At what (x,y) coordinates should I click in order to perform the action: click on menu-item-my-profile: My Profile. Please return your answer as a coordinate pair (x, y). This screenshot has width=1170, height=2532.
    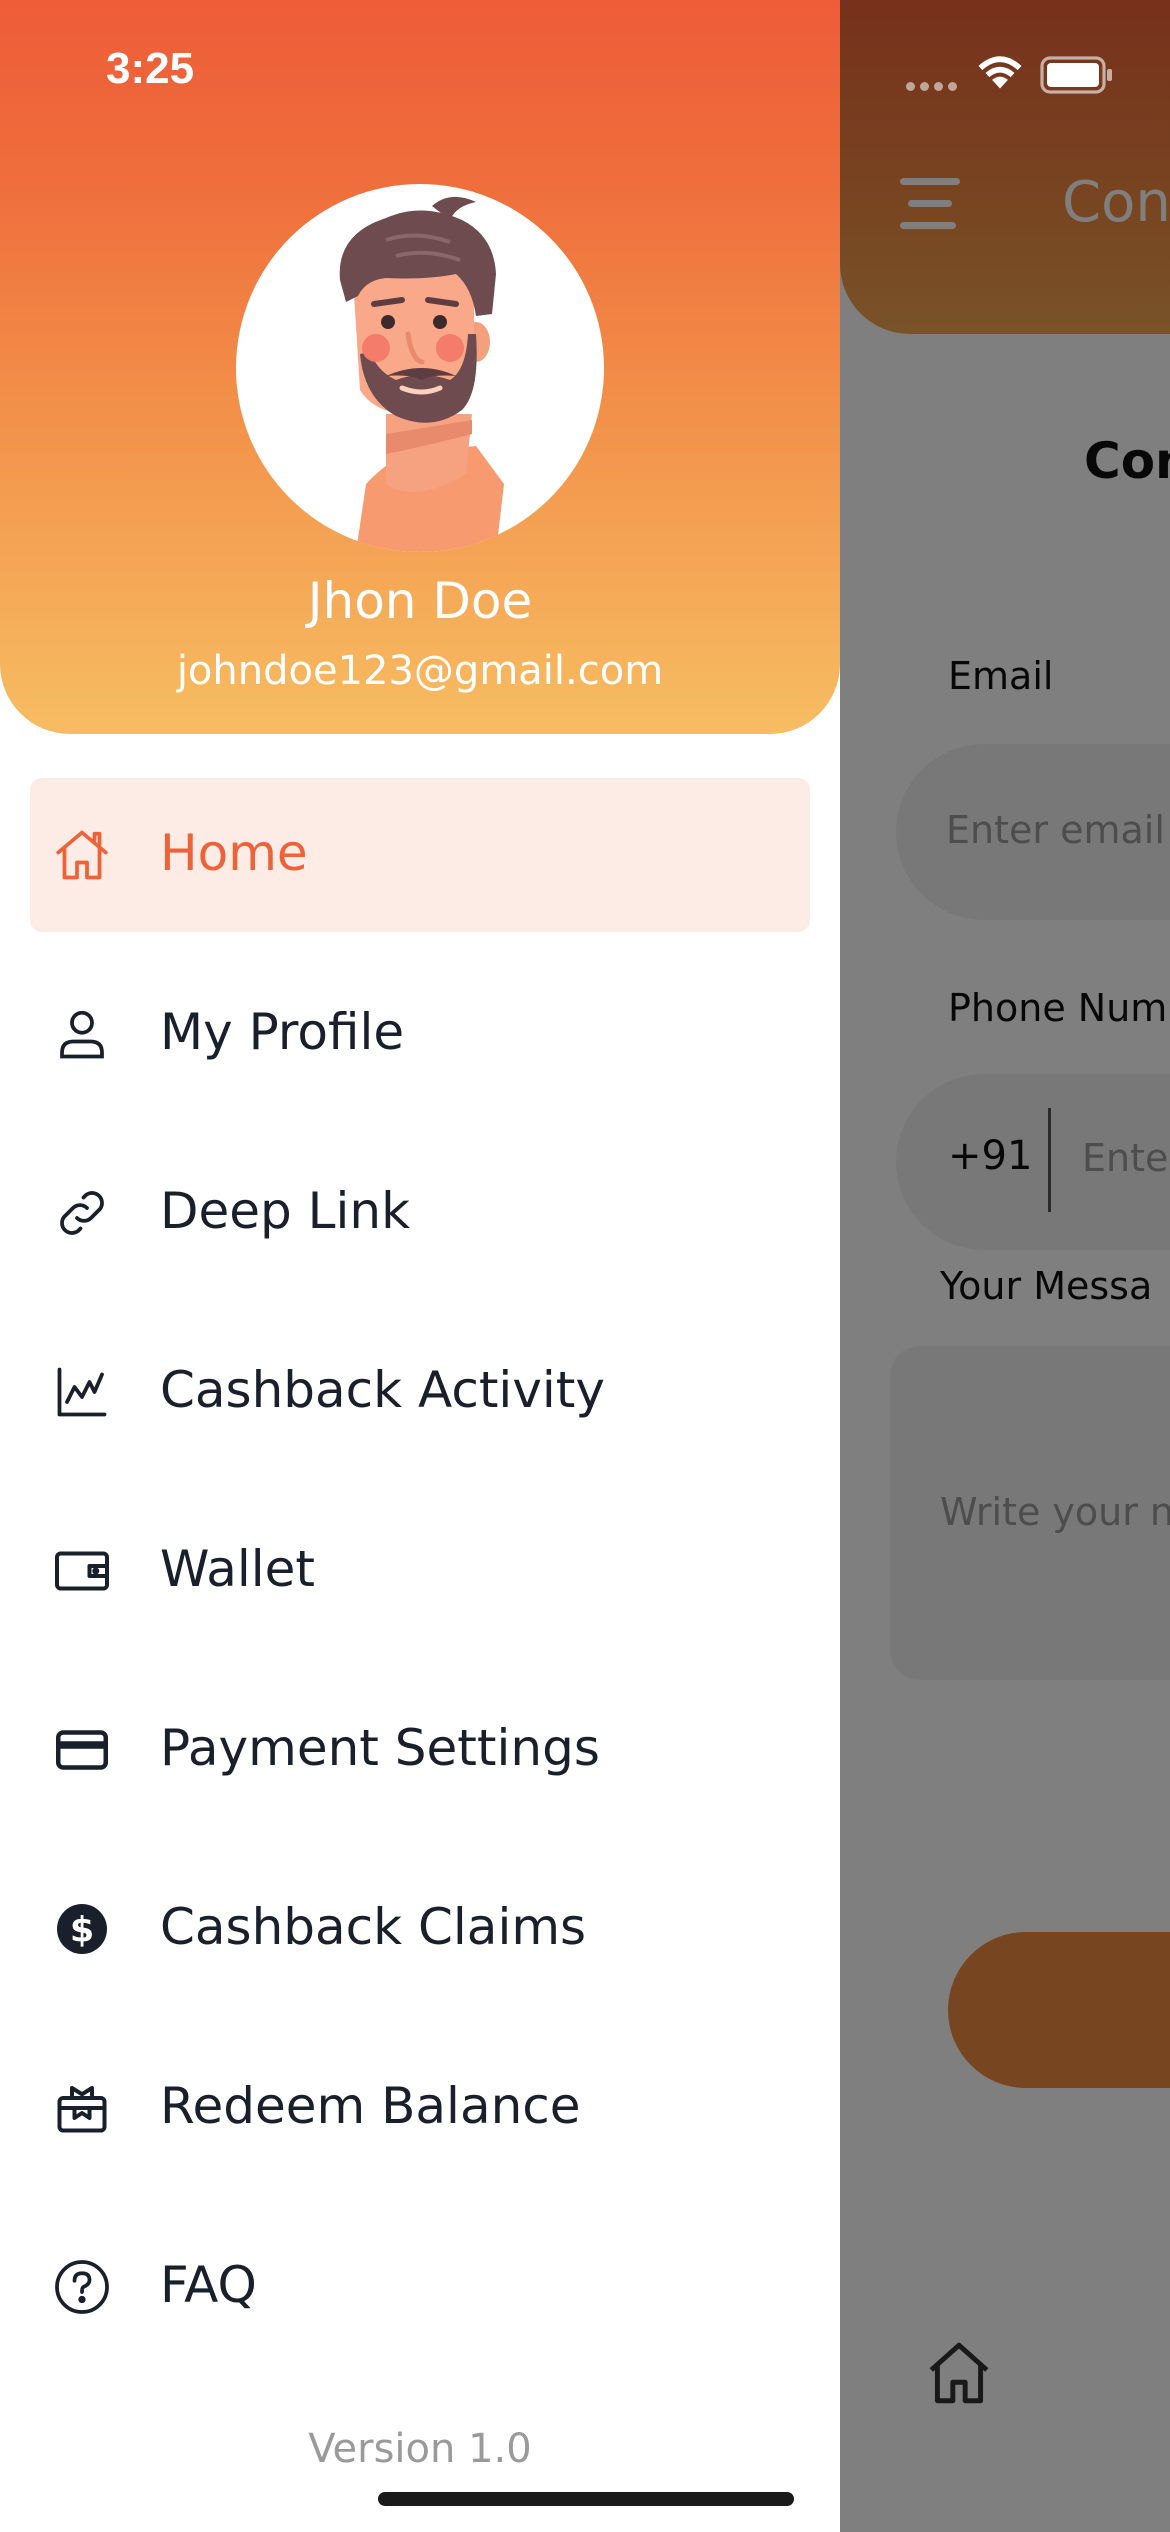
    Looking at the image, I should click on (420, 1034).